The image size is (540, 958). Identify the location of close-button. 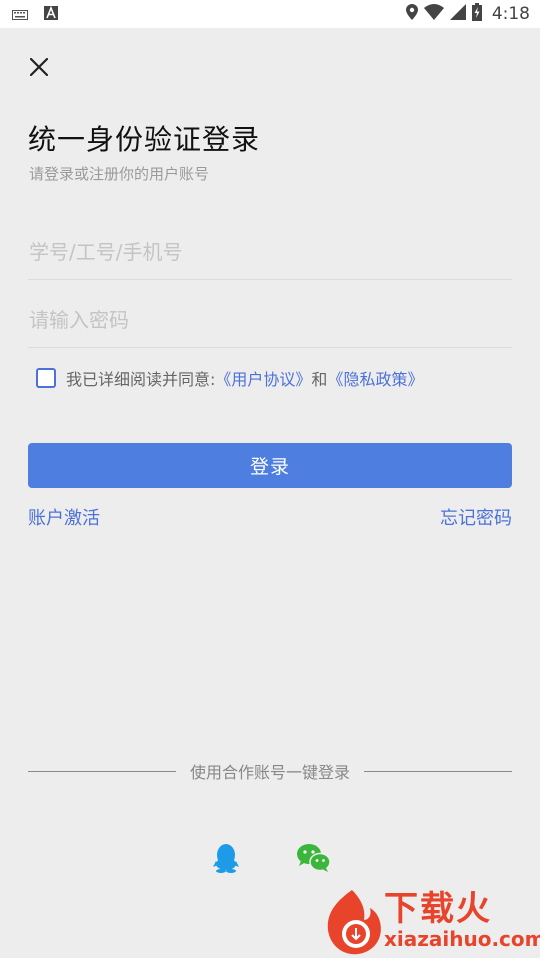
(39, 67).